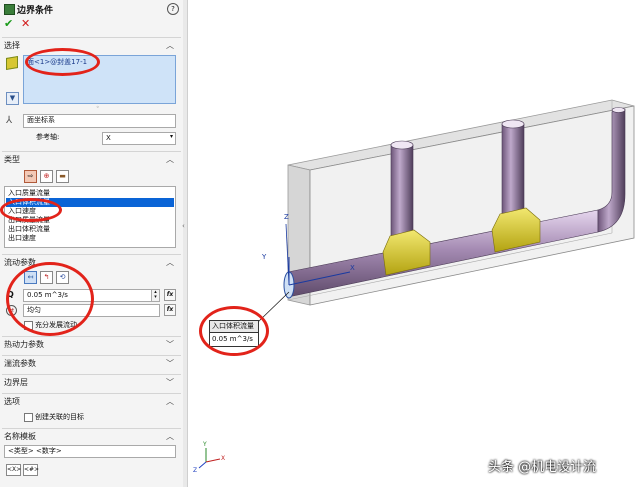  Describe the element at coordinates (59, 417) in the screenshot. I see `create-target-label: 创建关联的目标` at that location.